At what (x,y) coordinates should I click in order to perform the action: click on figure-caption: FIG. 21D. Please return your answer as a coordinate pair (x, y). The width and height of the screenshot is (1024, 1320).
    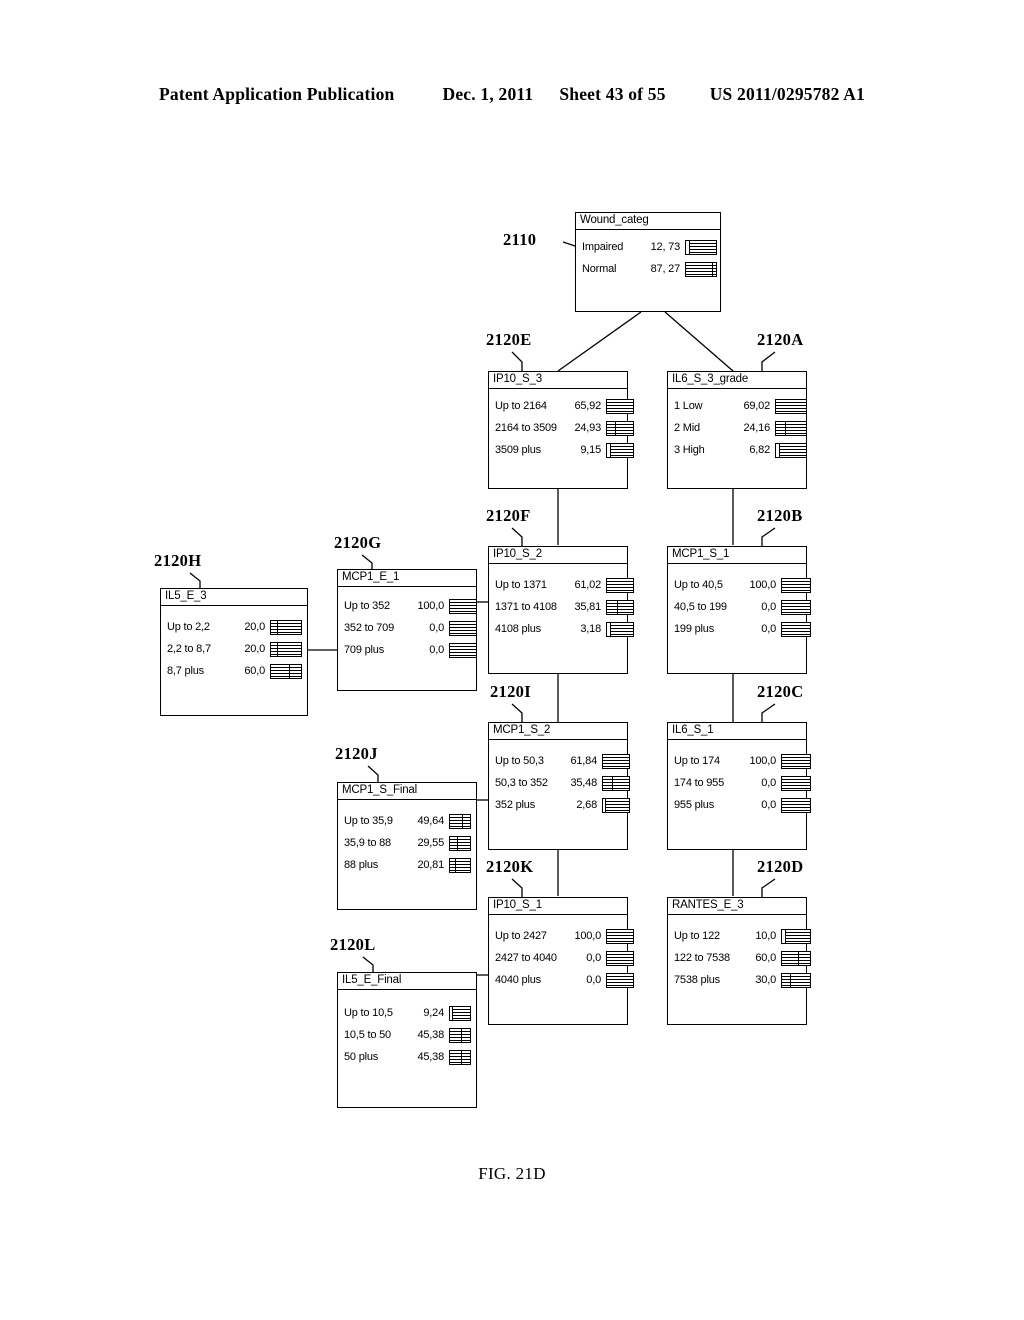
    Looking at the image, I should click on (512, 1173).